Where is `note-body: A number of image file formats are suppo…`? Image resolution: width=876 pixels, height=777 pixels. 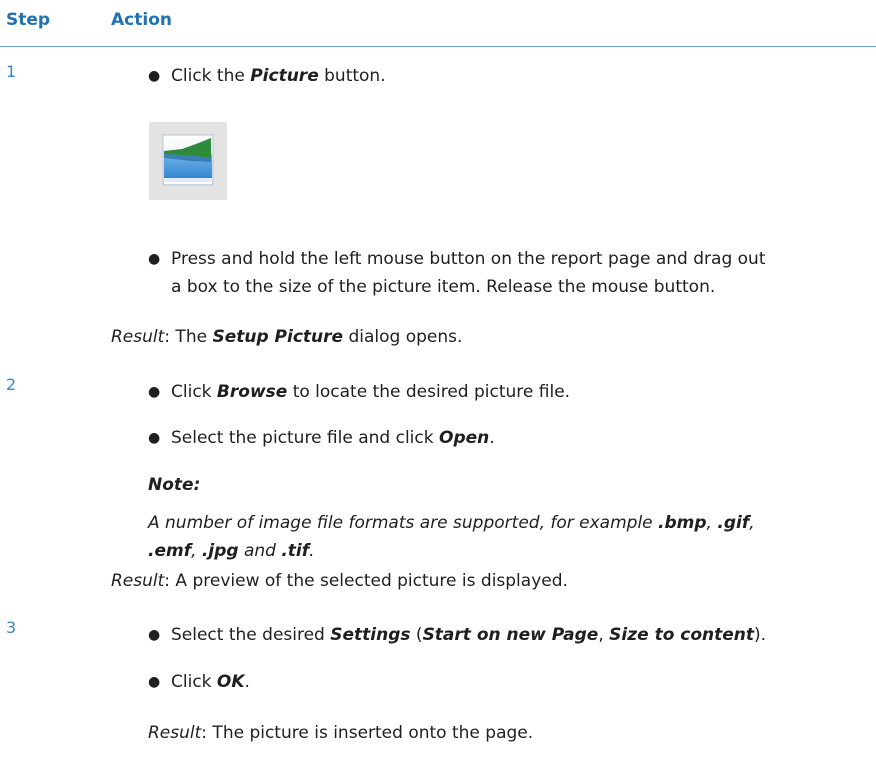
note-body: A number of image file formats are suppo… is located at coordinates (451, 537).